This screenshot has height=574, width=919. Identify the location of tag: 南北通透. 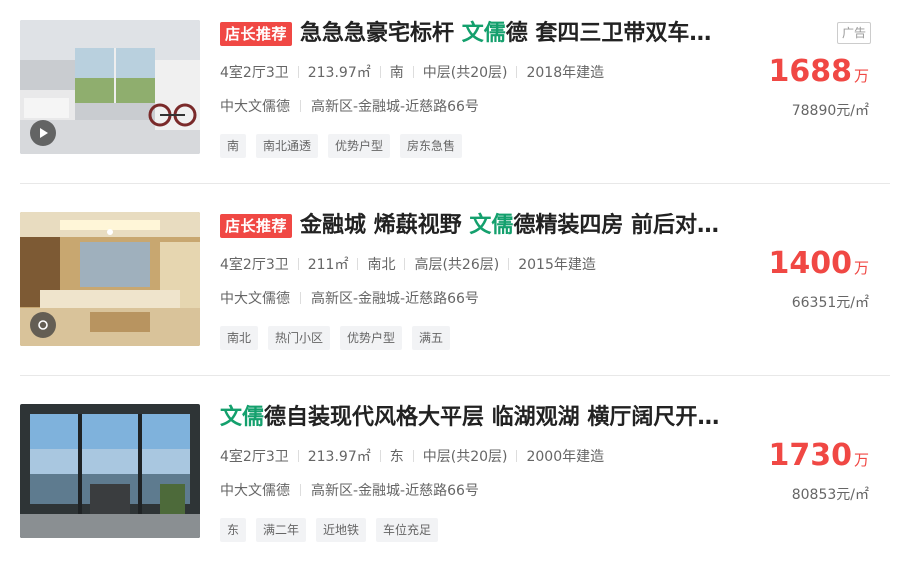
(287, 146).